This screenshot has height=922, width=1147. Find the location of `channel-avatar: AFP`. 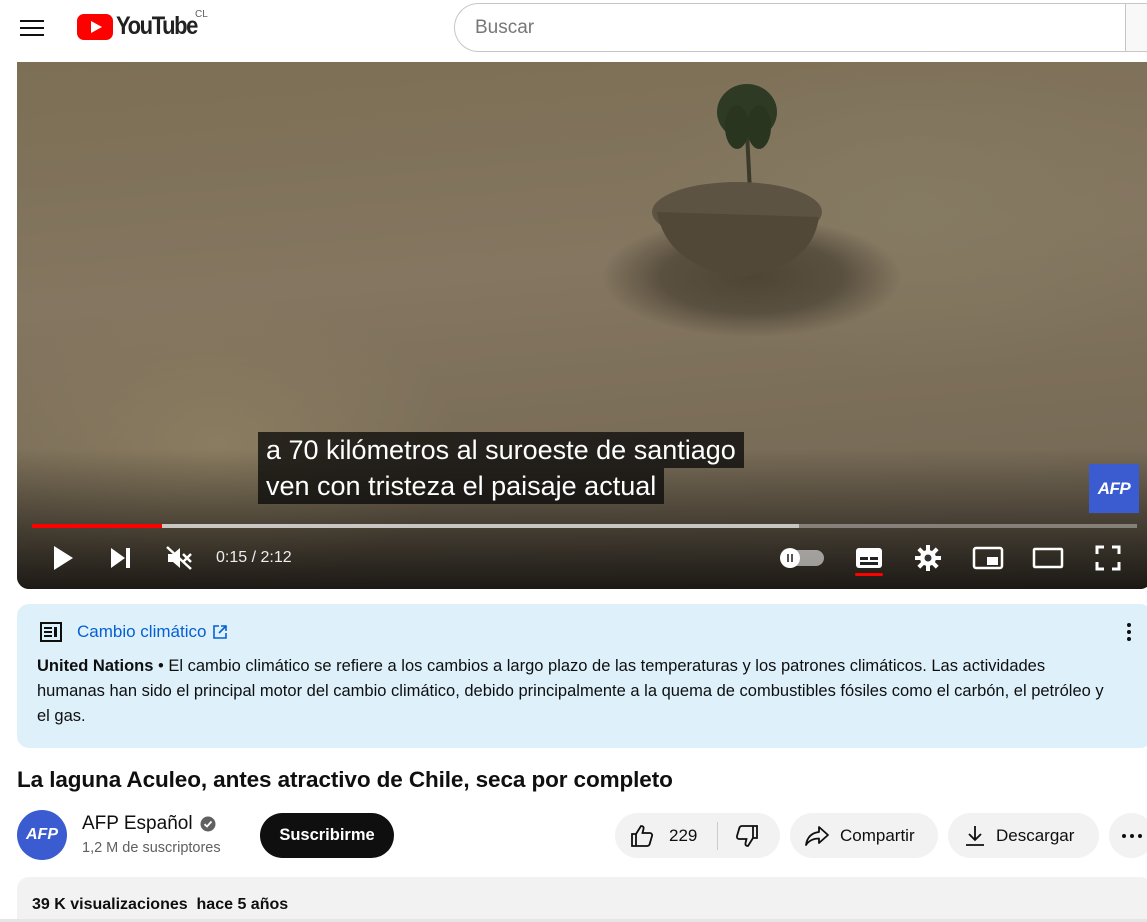

channel-avatar: AFP is located at coordinates (42, 835).